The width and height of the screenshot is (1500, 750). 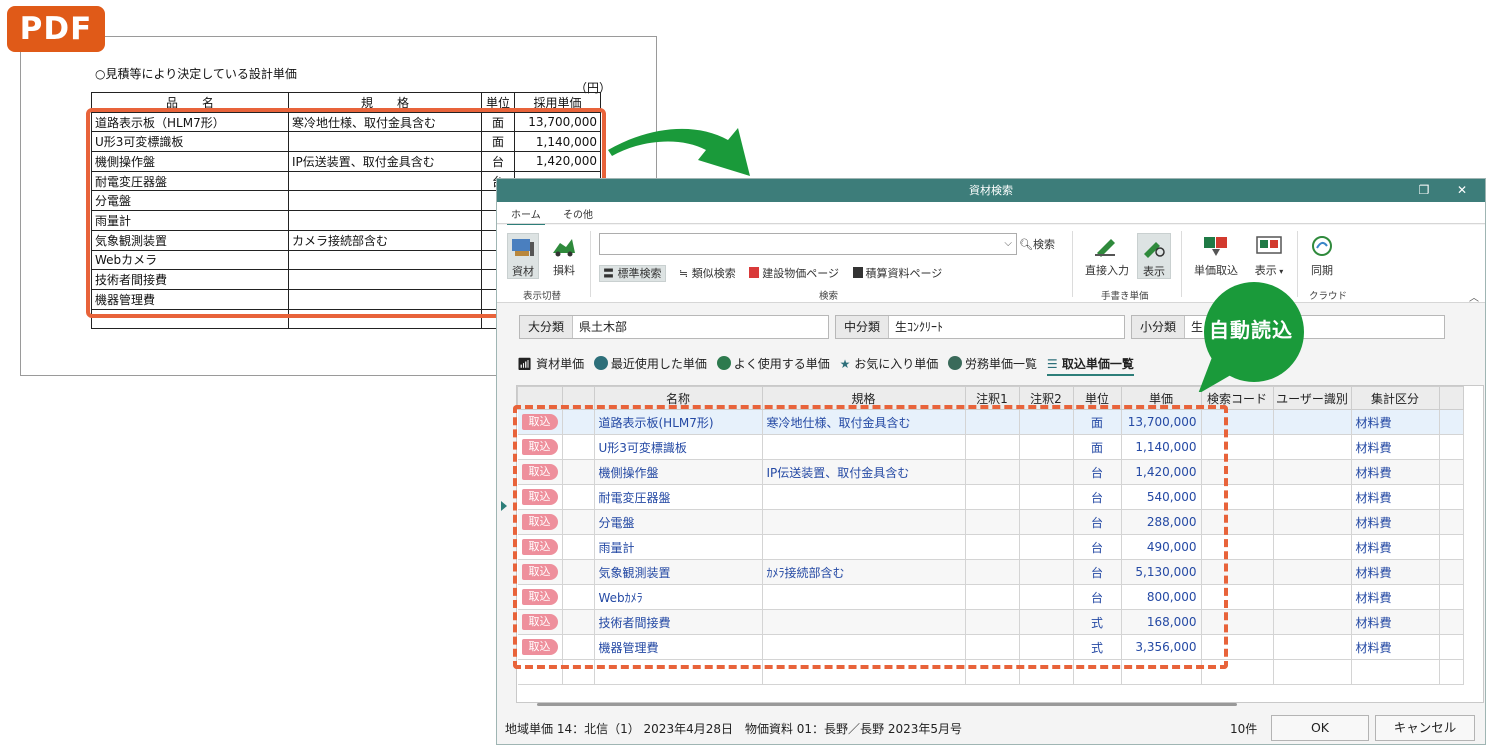 I want to click on item-name-cell: 機器管理費, so click(x=678, y=647).